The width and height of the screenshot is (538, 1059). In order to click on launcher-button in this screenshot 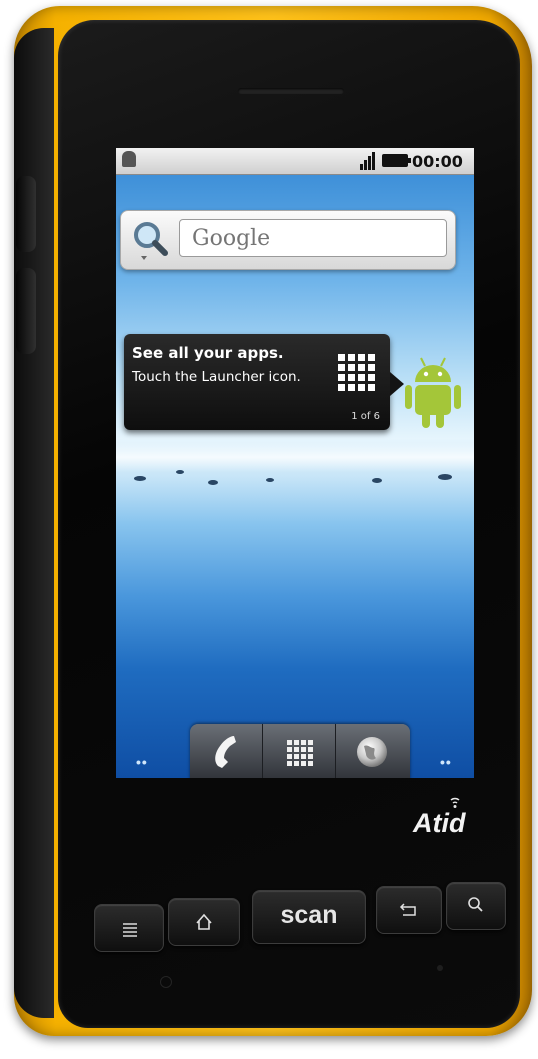, I will do `click(299, 751)`.